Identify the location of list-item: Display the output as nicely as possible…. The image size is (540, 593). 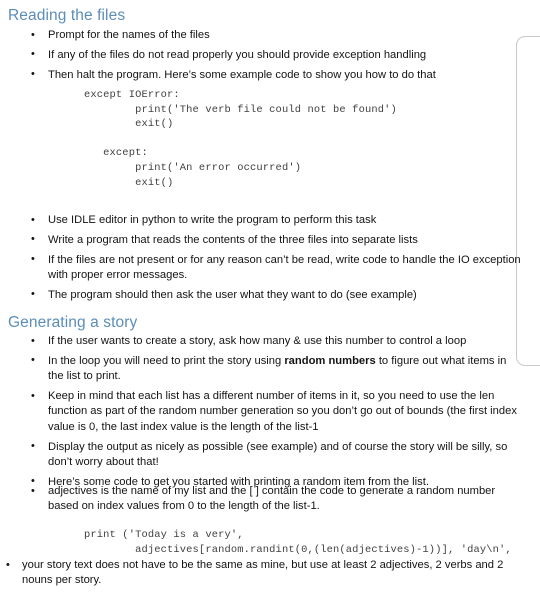
(261, 455).